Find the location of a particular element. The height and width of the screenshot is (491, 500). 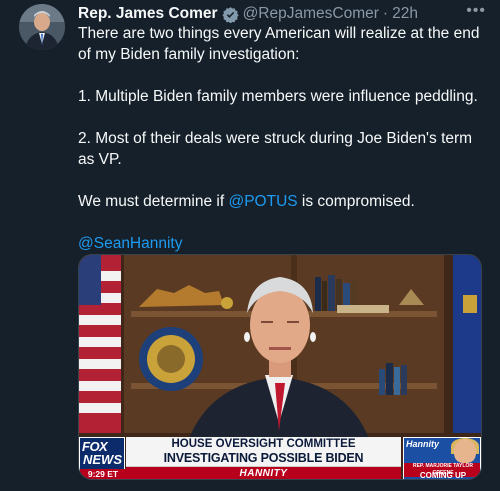

promo-show-name: Hannity is located at coordinates (423, 444).